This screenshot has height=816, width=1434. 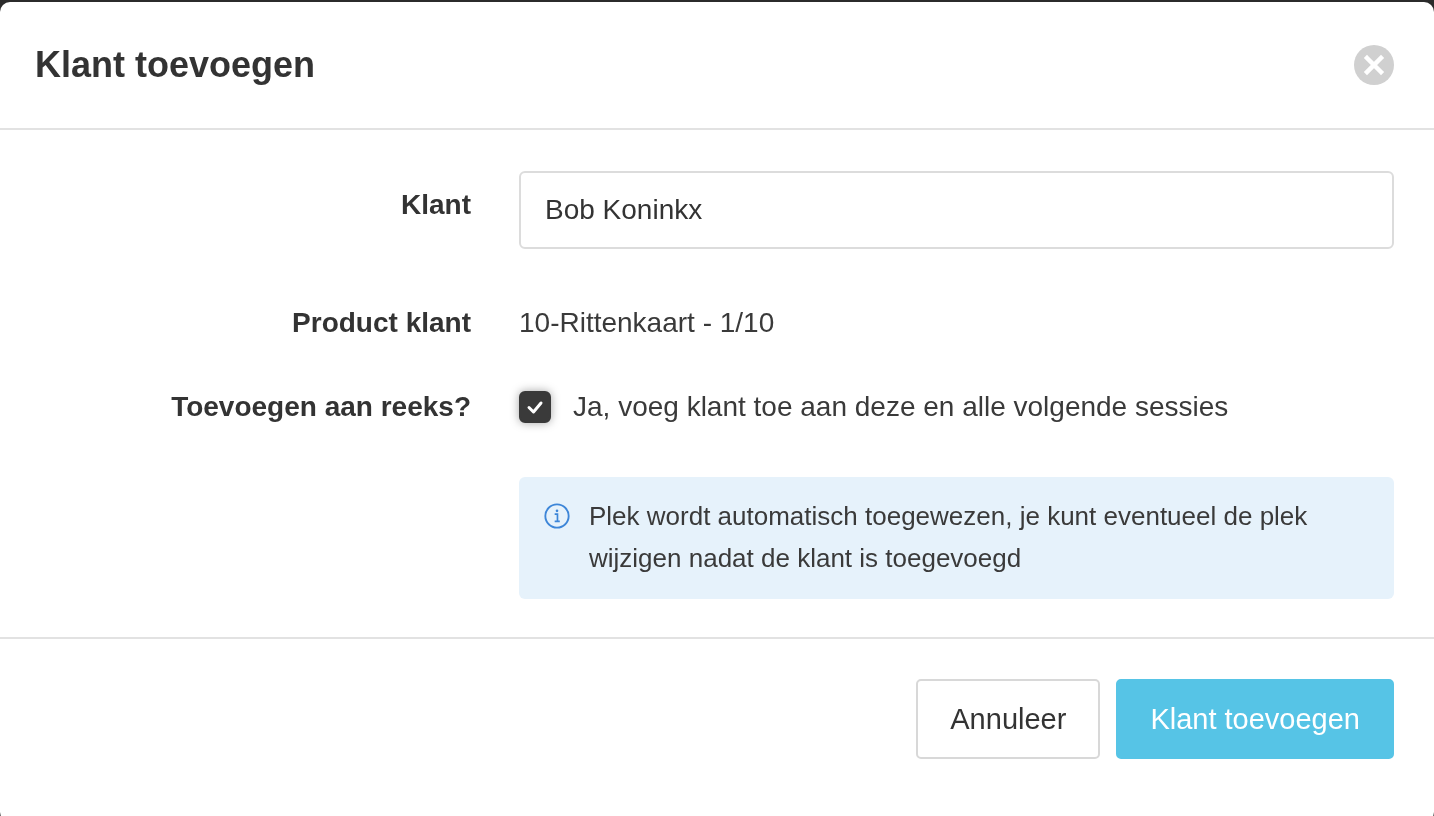 What do you see at coordinates (320, 407) in the screenshot?
I see `field-label: Toevoegen aan reeks?` at bounding box center [320, 407].